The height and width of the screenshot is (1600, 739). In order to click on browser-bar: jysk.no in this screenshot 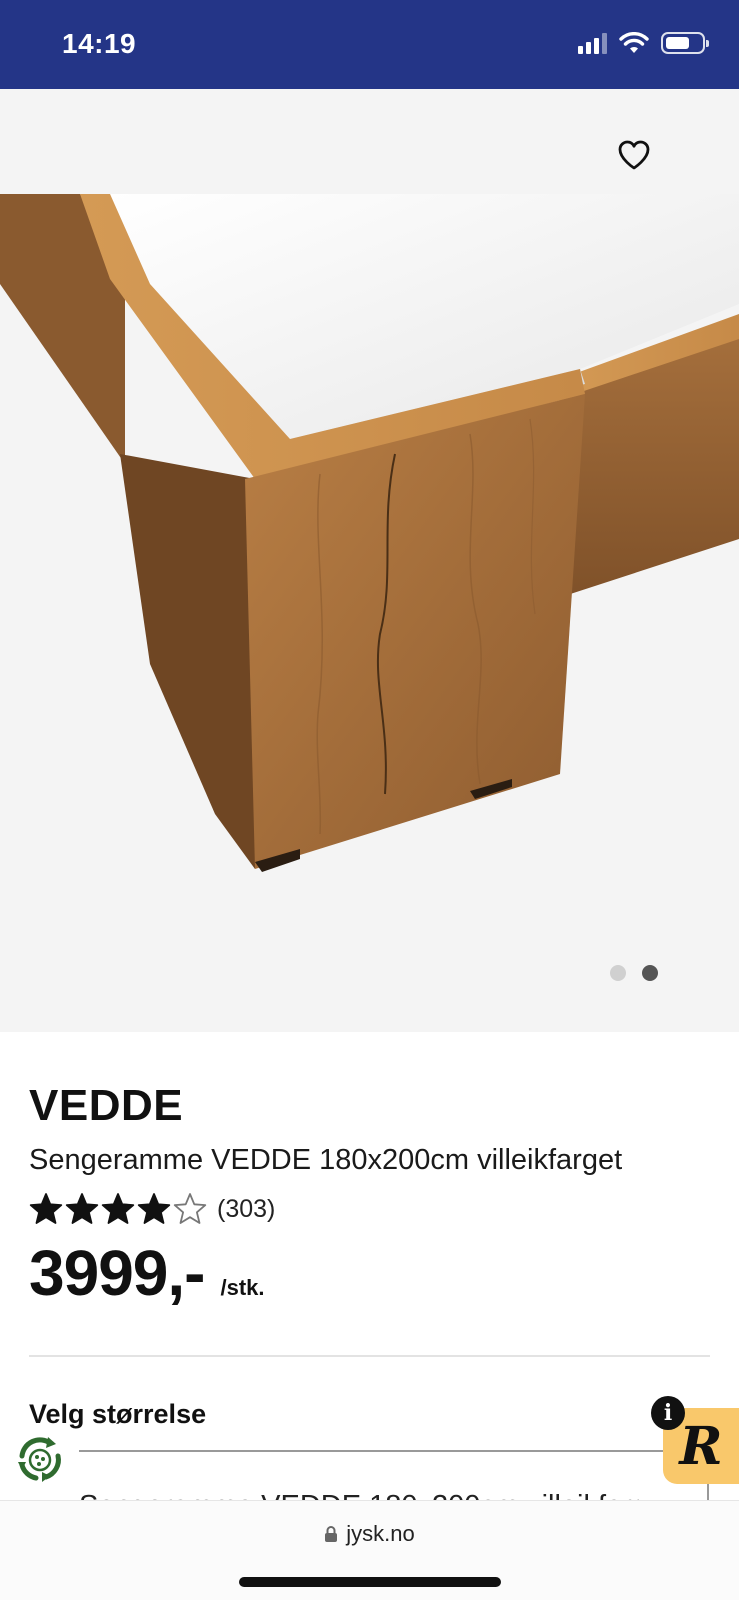, I will do `click(369, 1550)`.